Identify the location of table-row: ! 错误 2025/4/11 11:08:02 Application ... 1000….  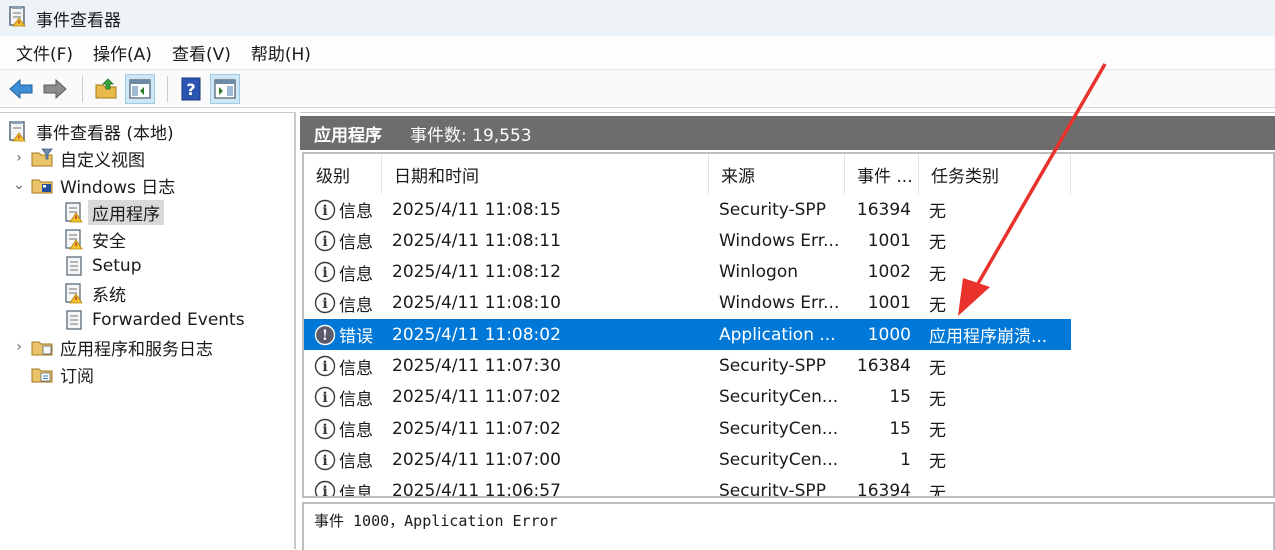
(687, 335).